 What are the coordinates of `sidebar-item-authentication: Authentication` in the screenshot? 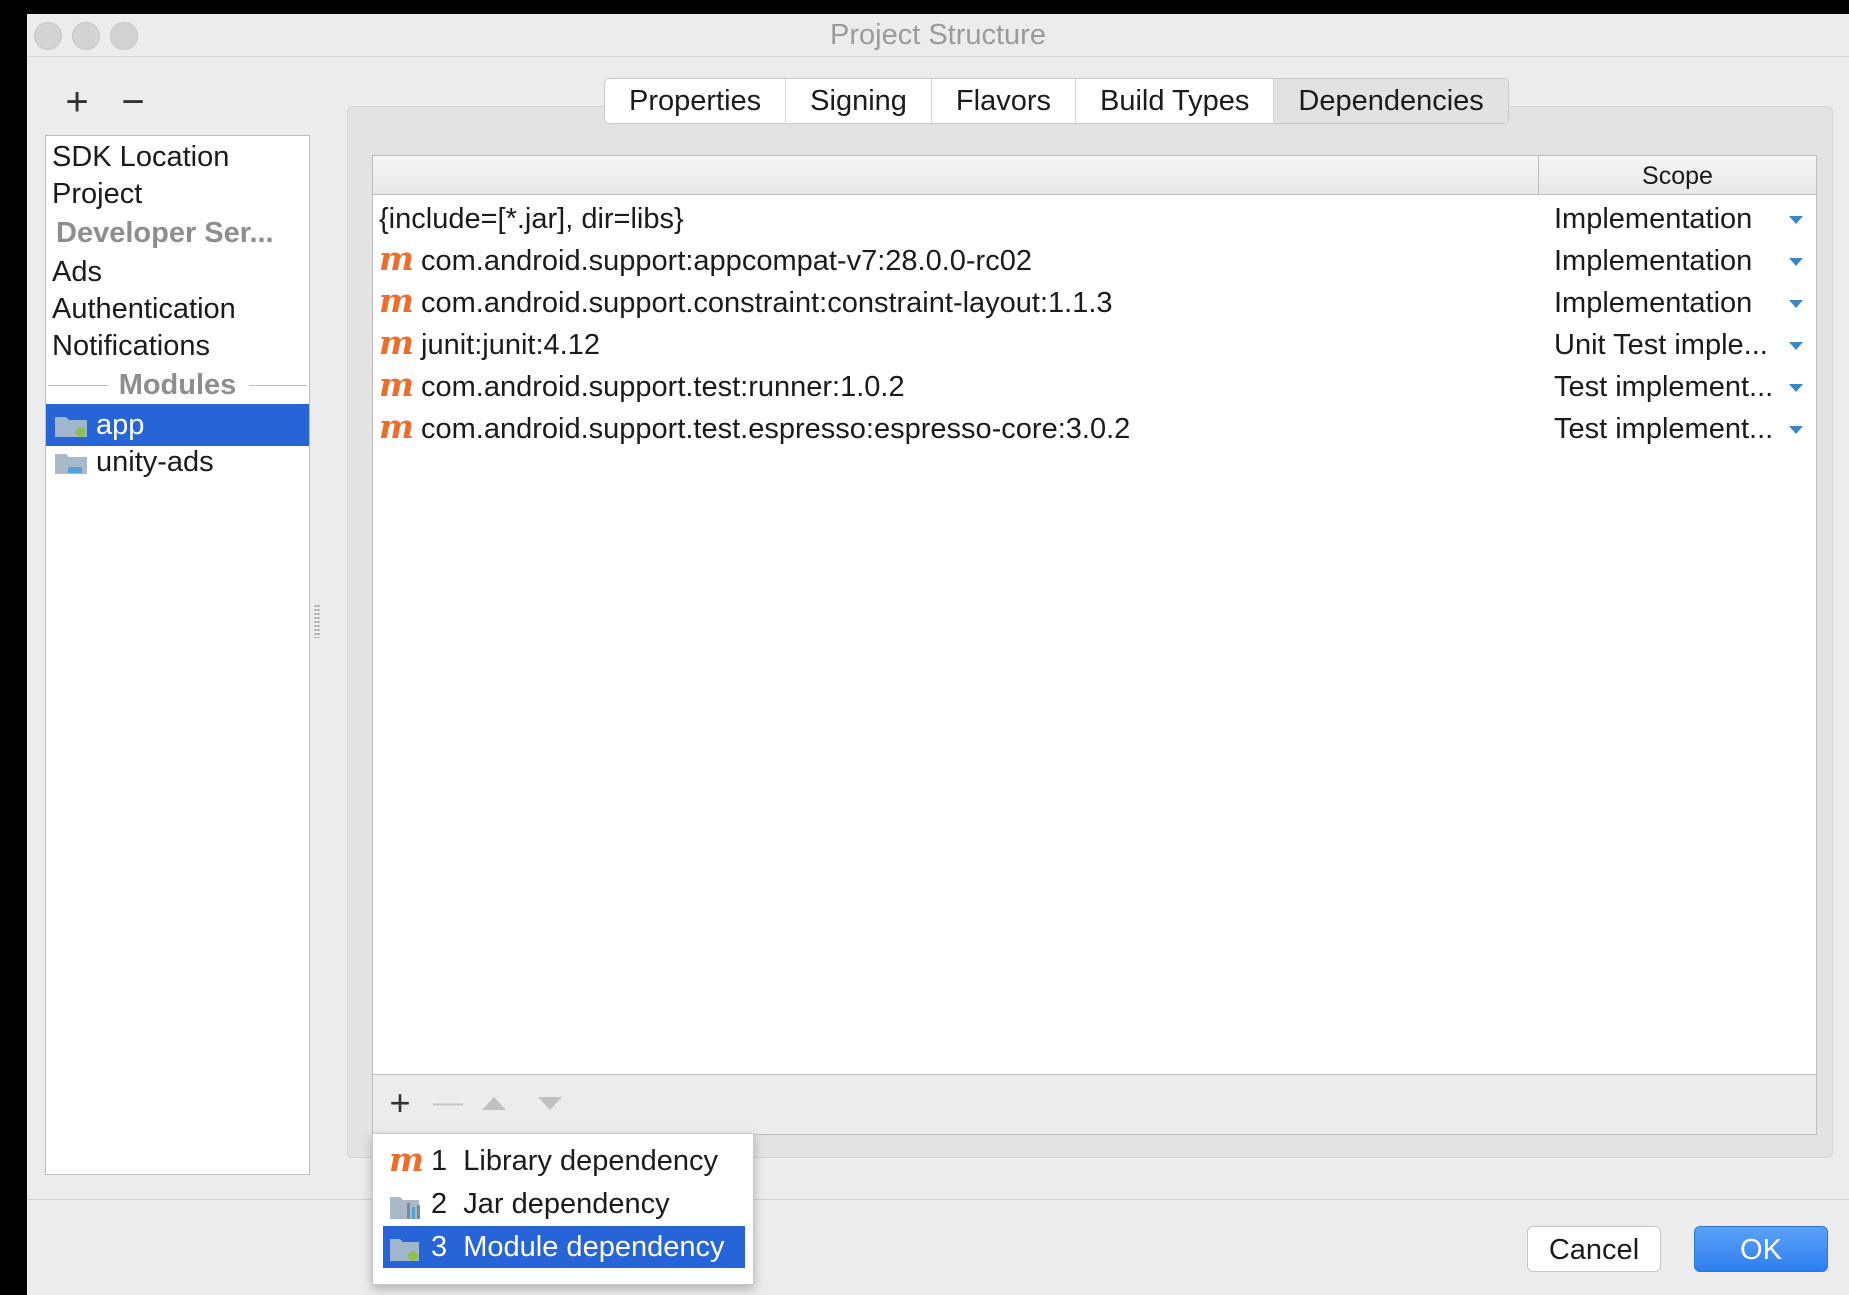 It's located at (177, 309).